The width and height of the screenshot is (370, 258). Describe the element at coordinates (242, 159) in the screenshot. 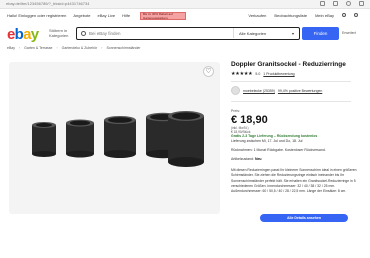

I see `condition-label: Artikelzustand:` at that location.